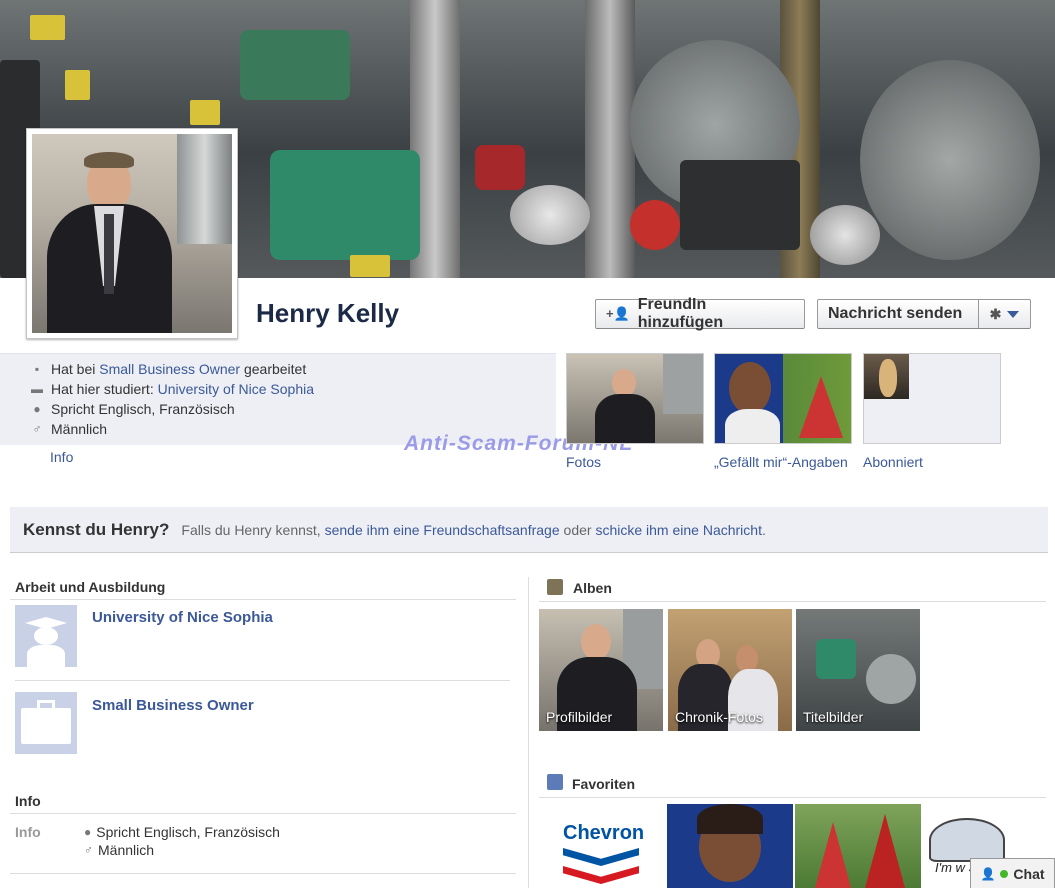  What do you see at coordinates (102, 389) in the screenshot?
I see `study-prefix: Hat hier studiert:` at bounding box center [102, 389].